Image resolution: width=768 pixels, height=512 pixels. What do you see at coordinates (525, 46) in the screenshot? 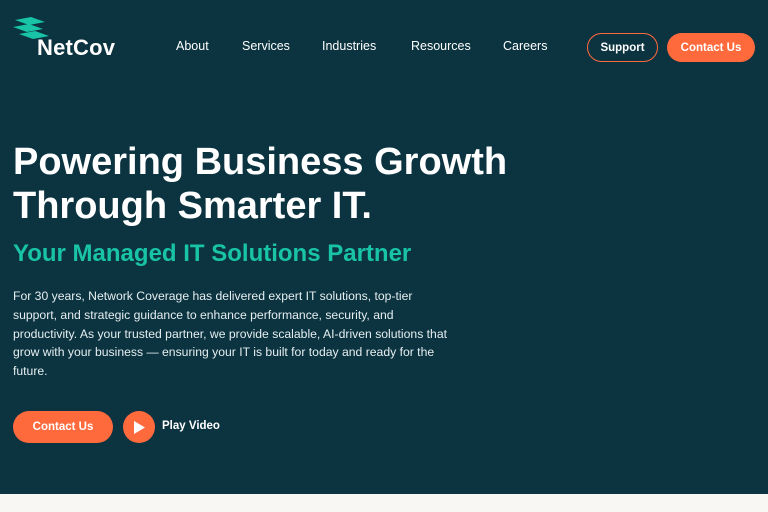
I see `nav-item-careers: Careers` at bounding box center [525, 46].